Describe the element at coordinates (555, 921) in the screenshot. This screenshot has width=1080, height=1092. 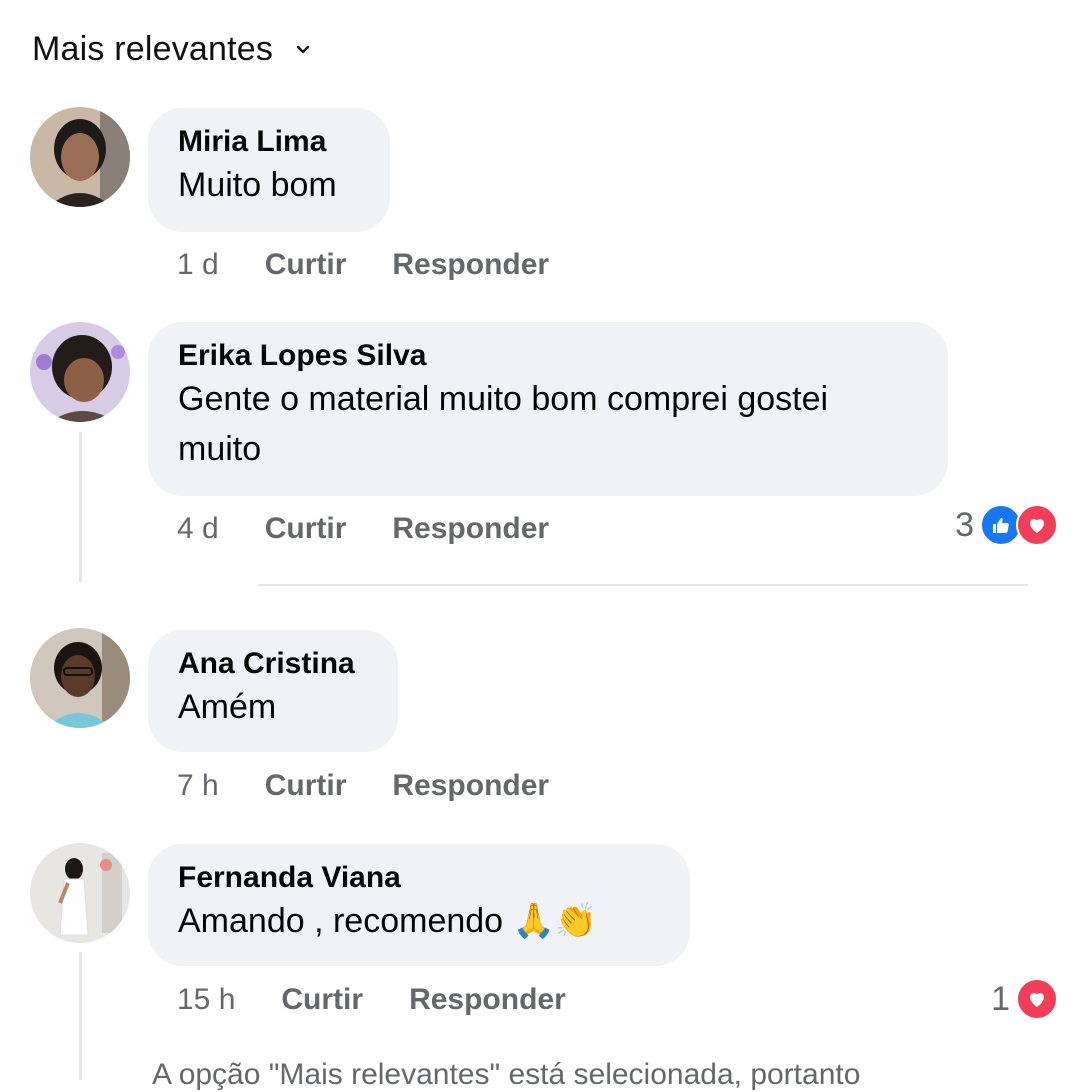
I see `emoji-praying-clapping: 🙏👏` at that location.